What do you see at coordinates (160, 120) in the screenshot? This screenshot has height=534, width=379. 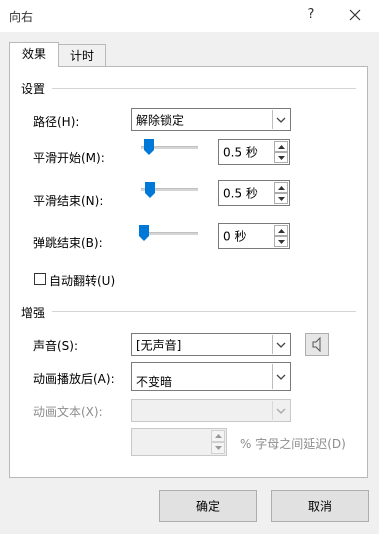 I see `path-value: 解除锁定` at bounding box center [160, 120].